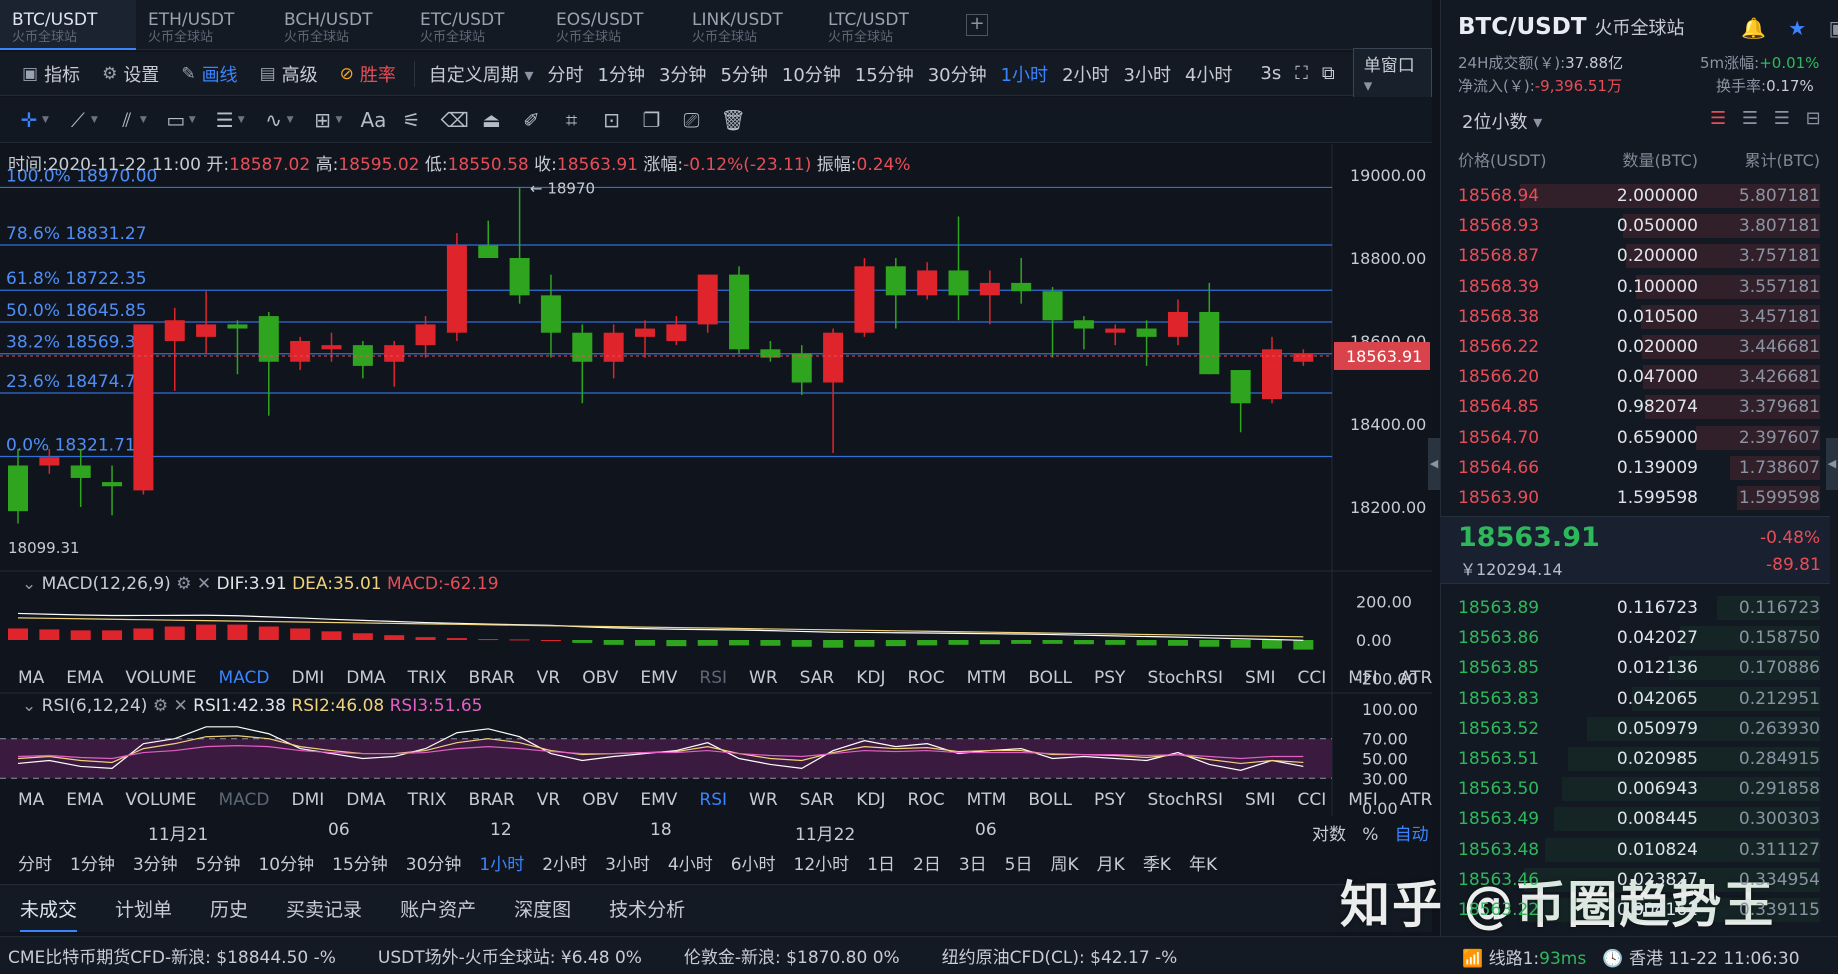 The height and width of the screenshot is (974, 1838). I want to click on orderbook-row: 18563.48 0.010824 0.311127, so click(1639, 850).